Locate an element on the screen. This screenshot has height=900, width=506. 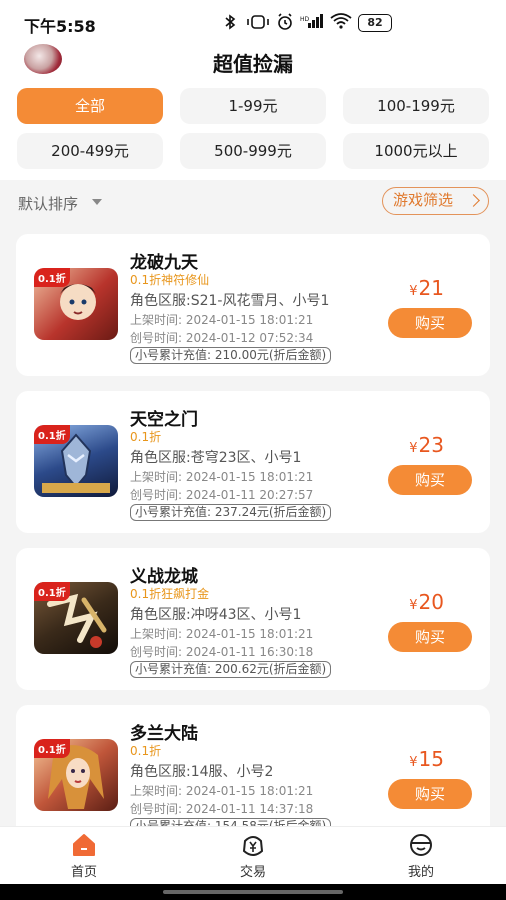
vibrate-icon is located at coordinates (258, 22).